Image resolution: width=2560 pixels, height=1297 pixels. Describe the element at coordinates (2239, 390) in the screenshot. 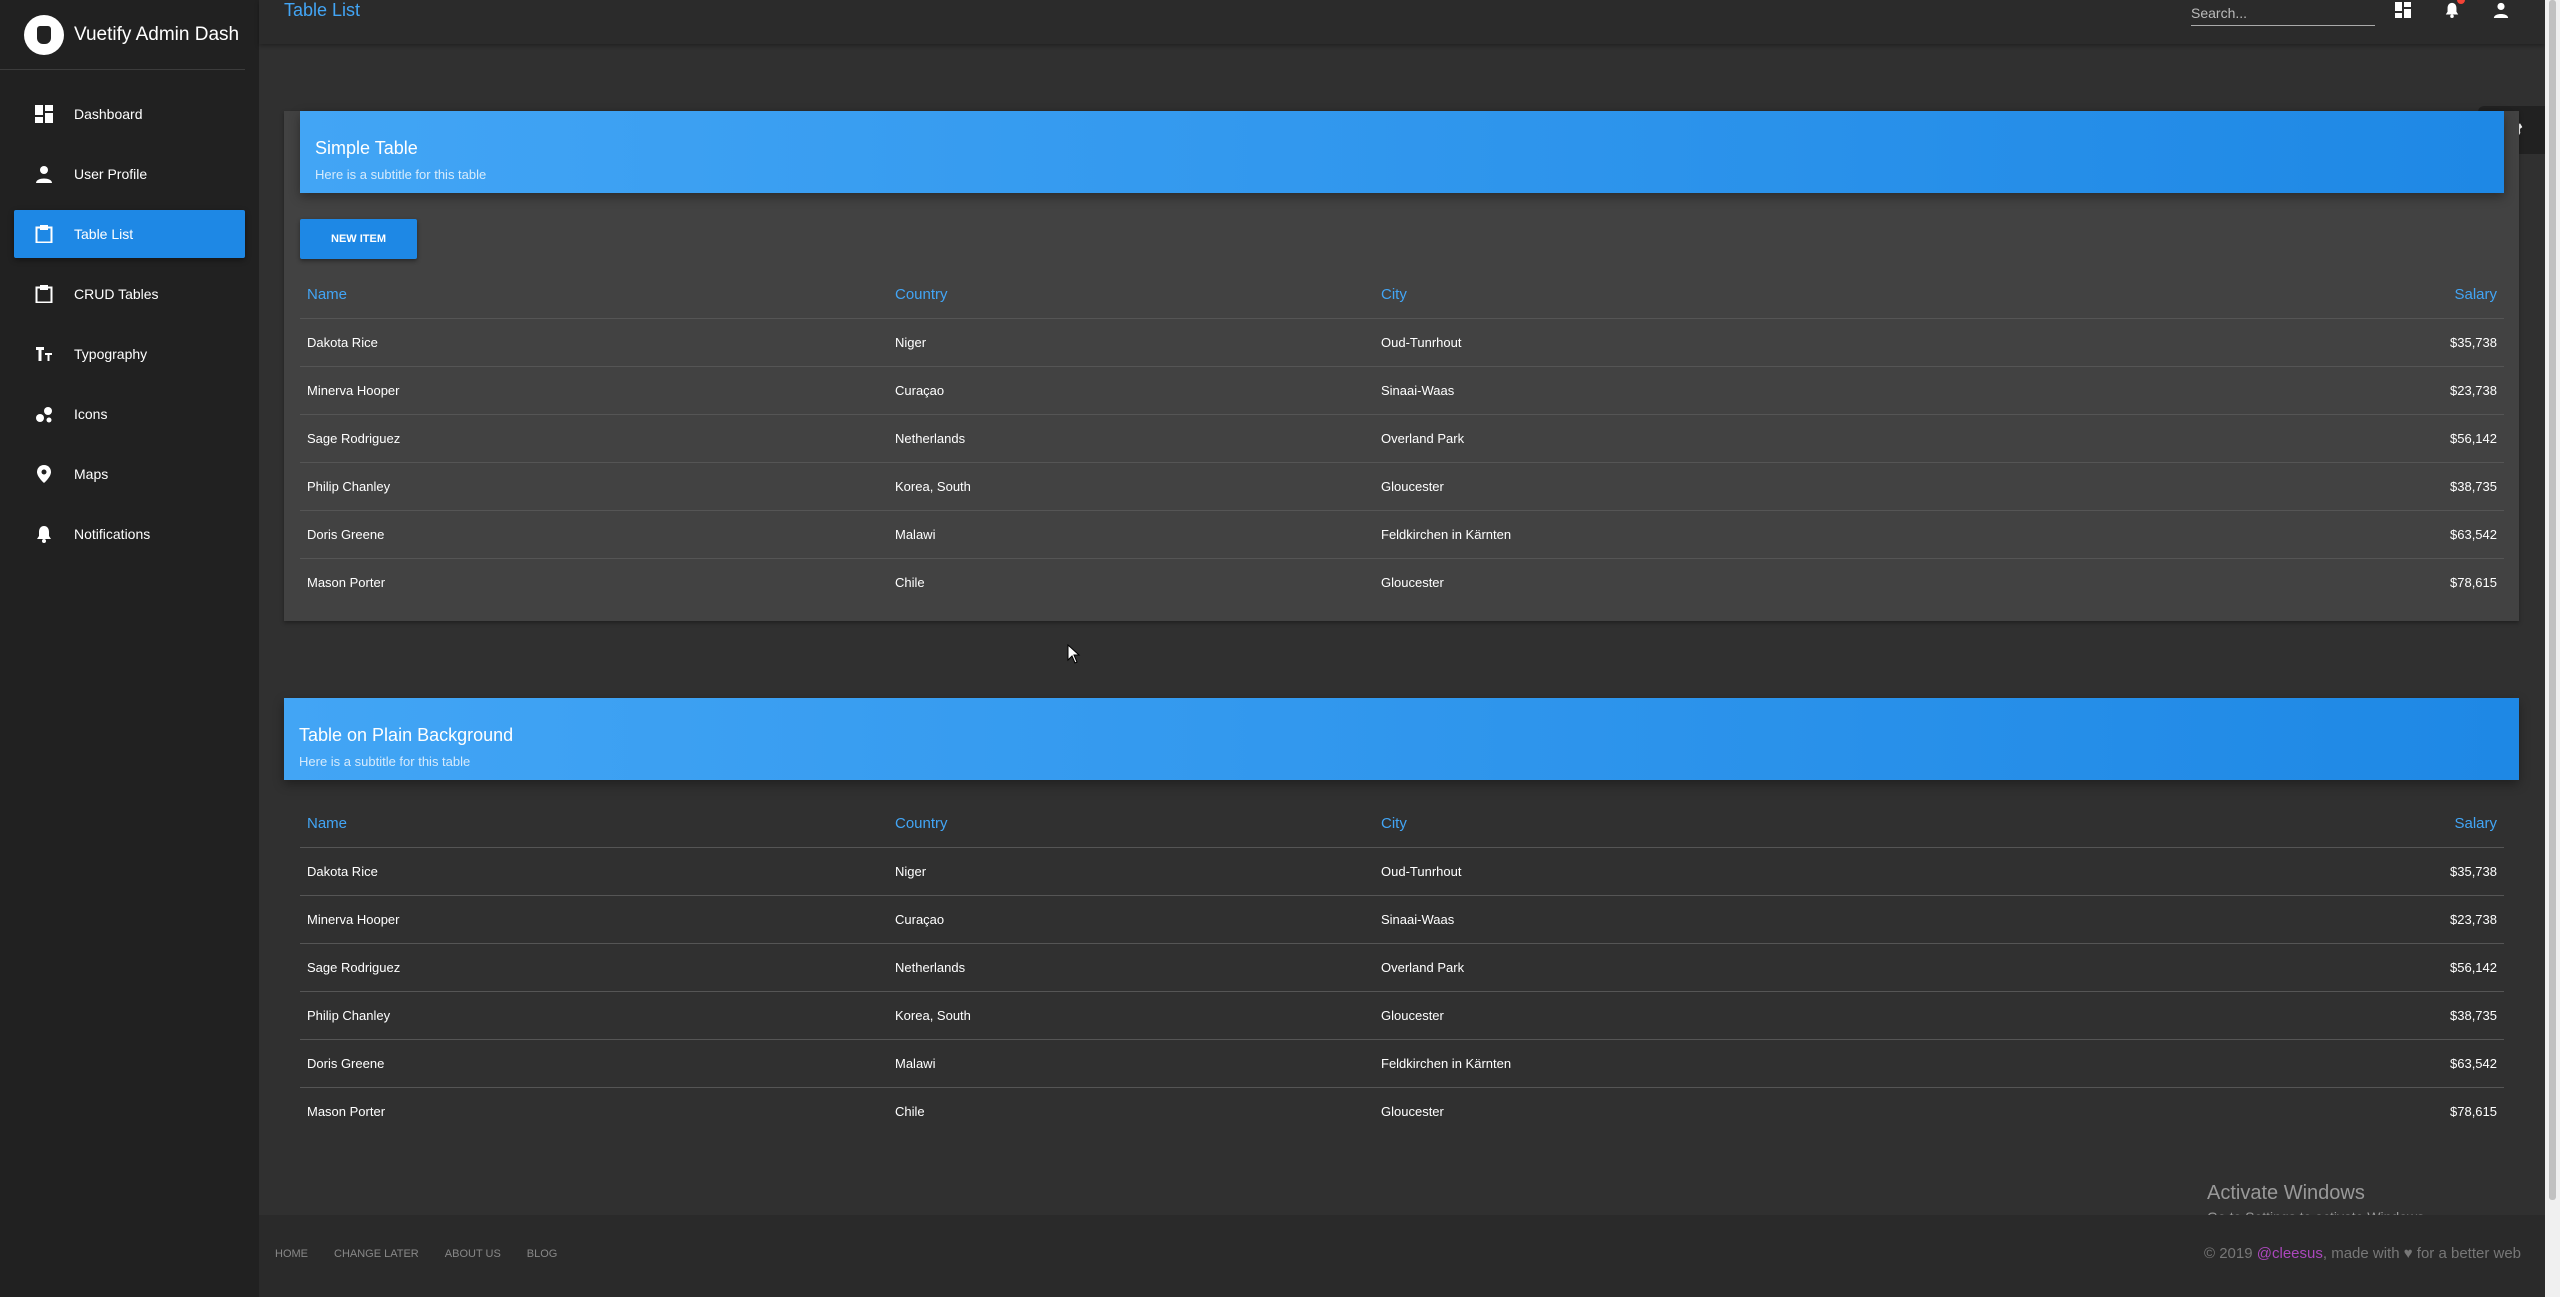

I see `cell-salary: $23,738` at that location.